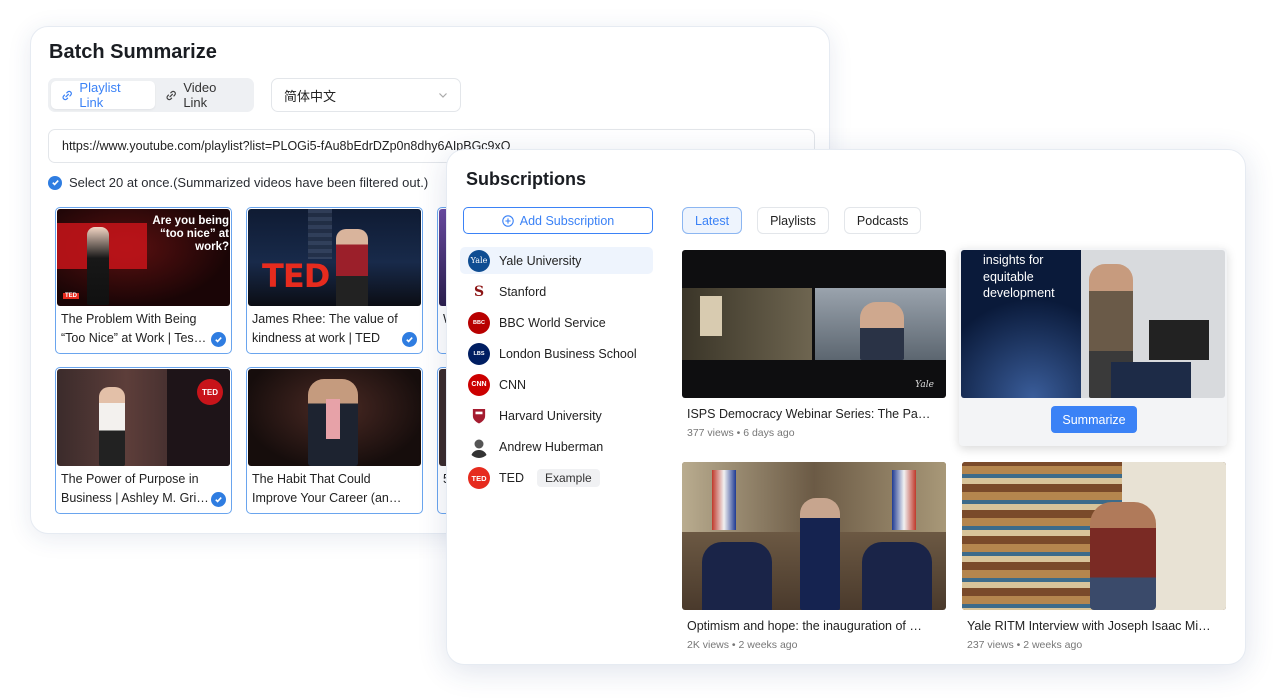  I want to click on channel-name: Stanford, so click(523, 291).